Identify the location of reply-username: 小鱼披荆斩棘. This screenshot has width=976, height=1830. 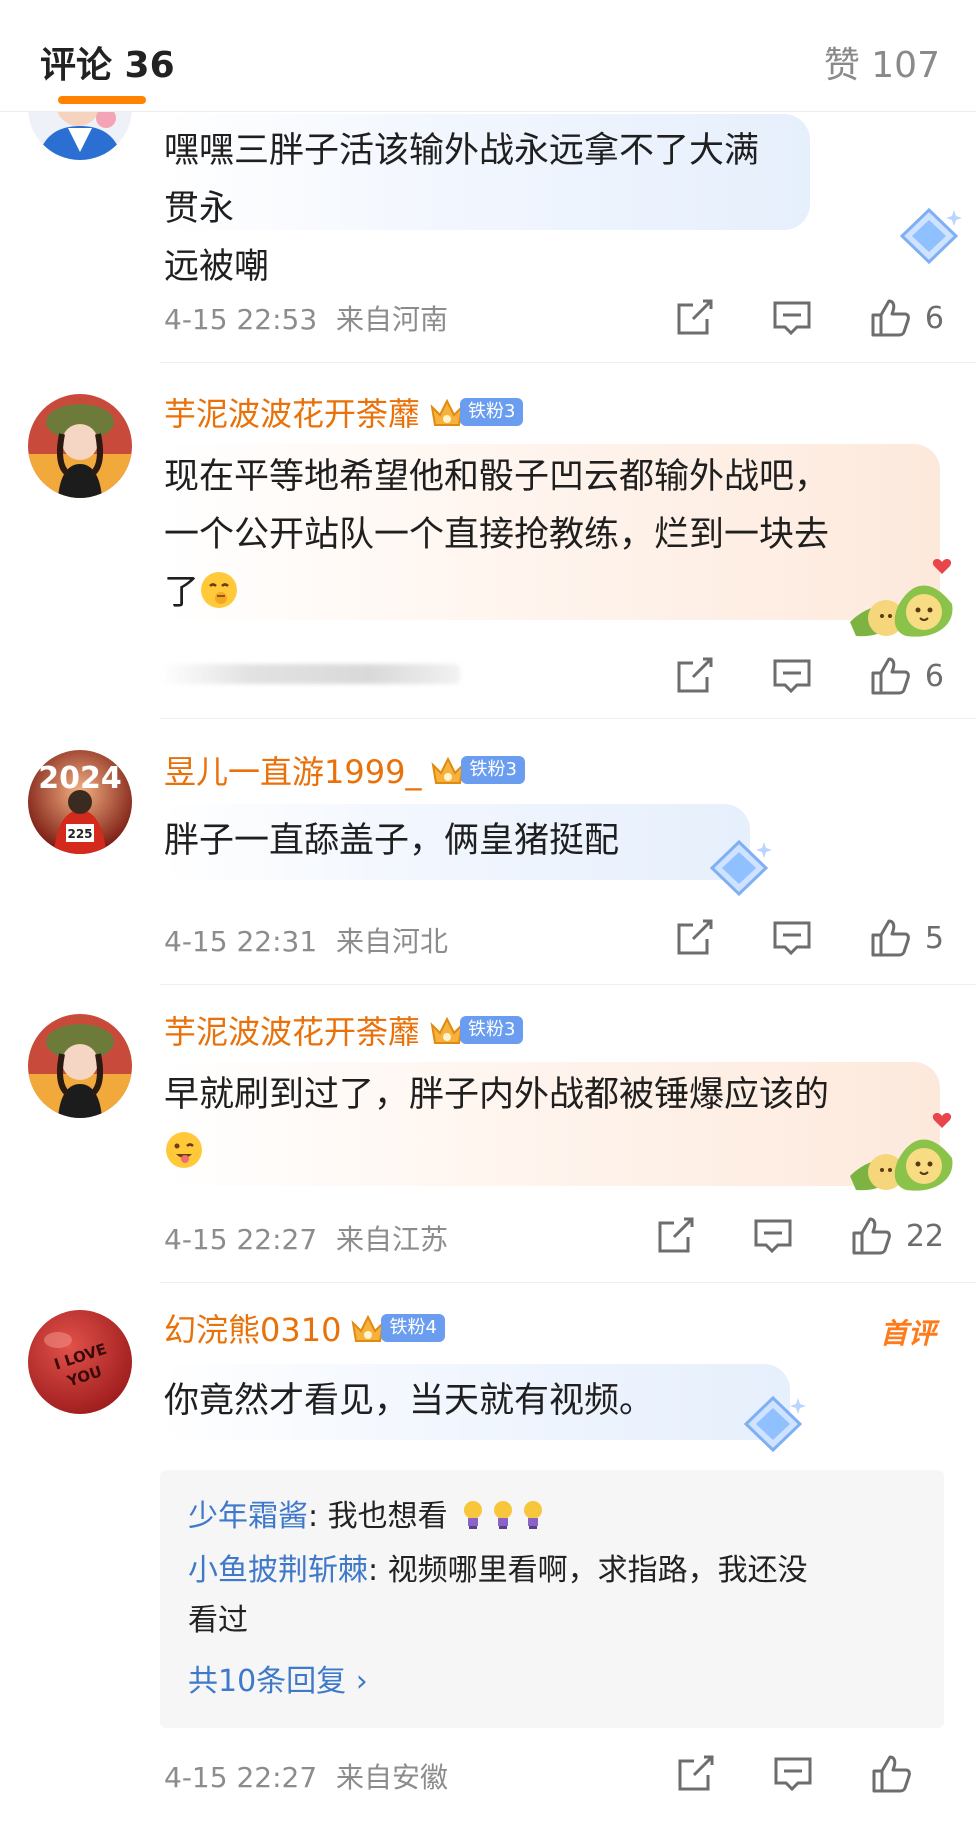
(278, 1570).